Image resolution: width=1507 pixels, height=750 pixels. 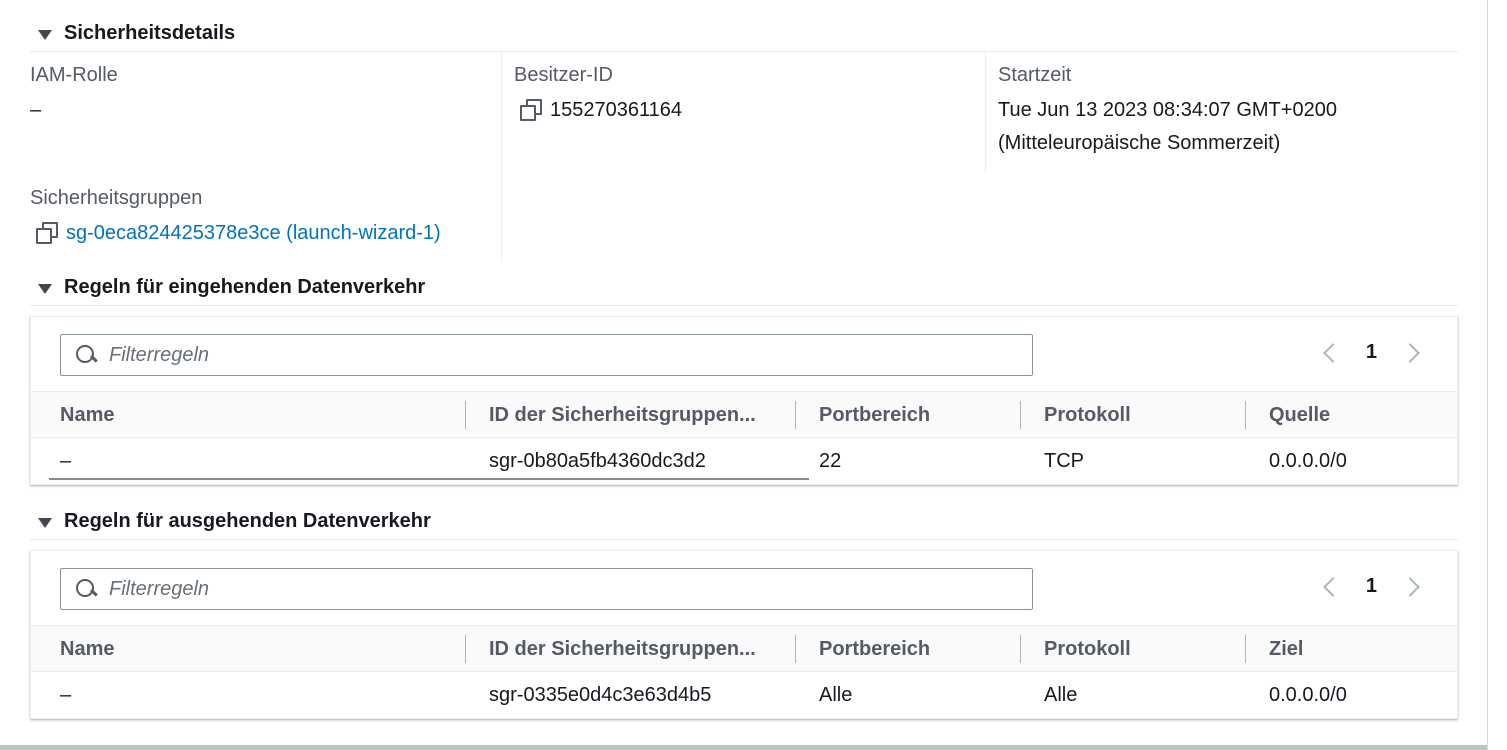 I want to click on inbound-page-number: 1, so click(x=1371, y=352).